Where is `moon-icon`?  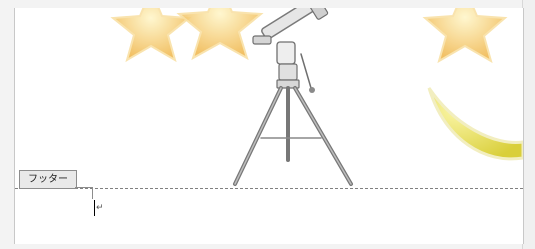
moon-icon is located at coordinates (475, 124).